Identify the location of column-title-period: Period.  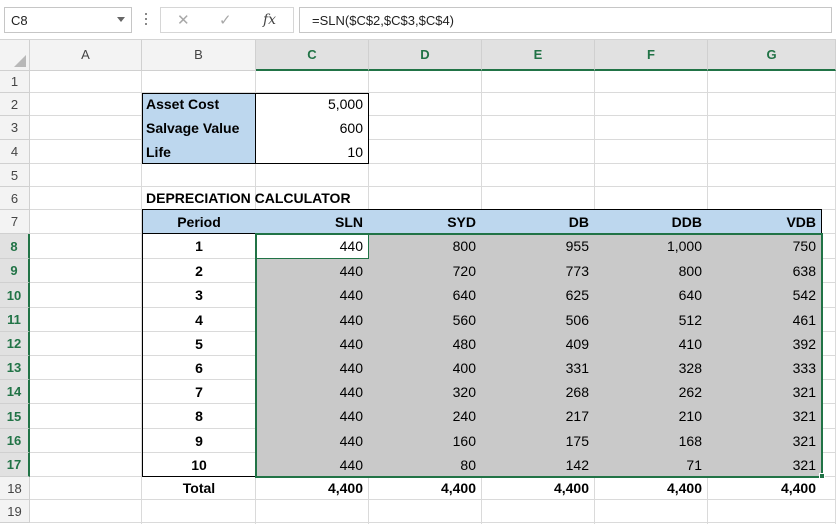
(199, 222).